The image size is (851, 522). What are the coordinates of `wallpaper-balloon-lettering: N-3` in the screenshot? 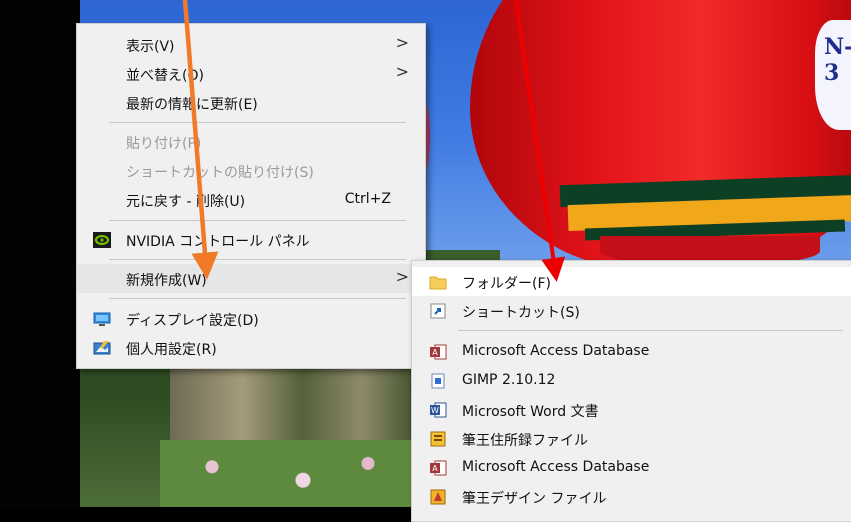 It's located at (837, 60).